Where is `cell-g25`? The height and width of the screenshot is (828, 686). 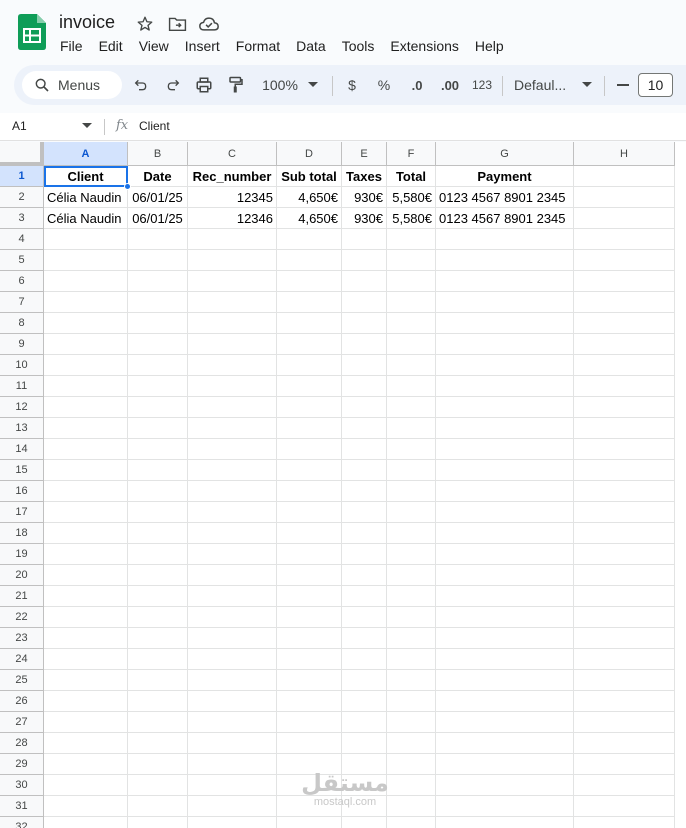 cell-g25 is located at coordinates (505, 680).